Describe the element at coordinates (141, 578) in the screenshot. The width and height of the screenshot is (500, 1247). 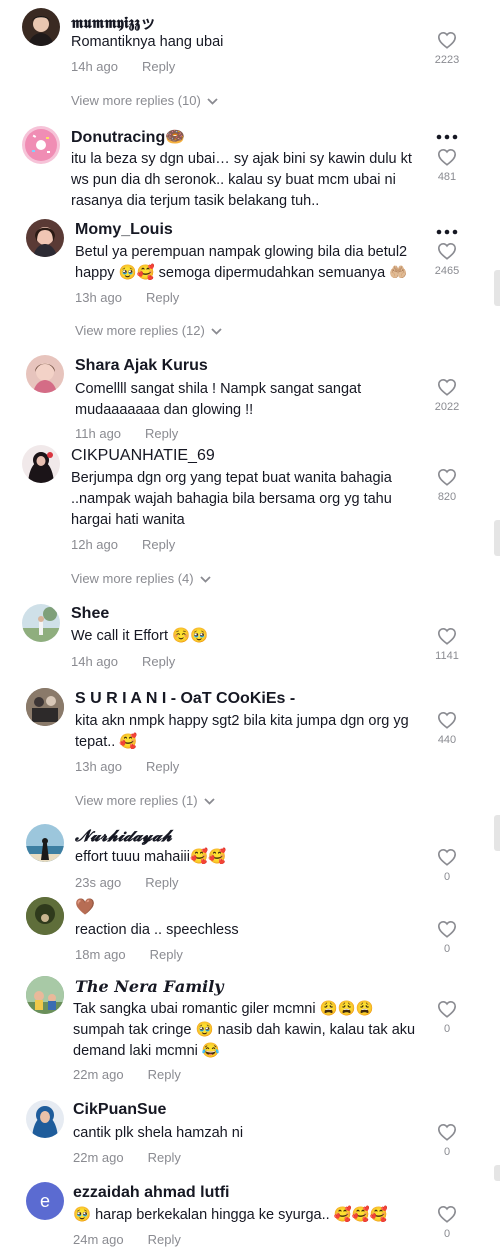
I see `view-more-replies: View more replies (4)` at that location.